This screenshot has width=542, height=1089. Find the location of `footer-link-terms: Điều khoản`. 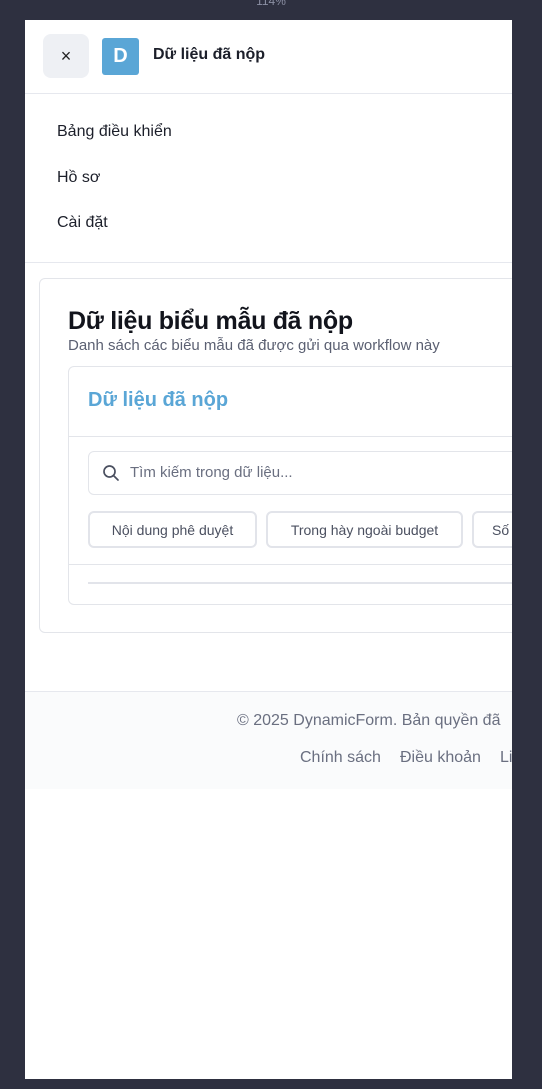

footer-link-terms: Điều khoản is located at coordinates (440, 758).